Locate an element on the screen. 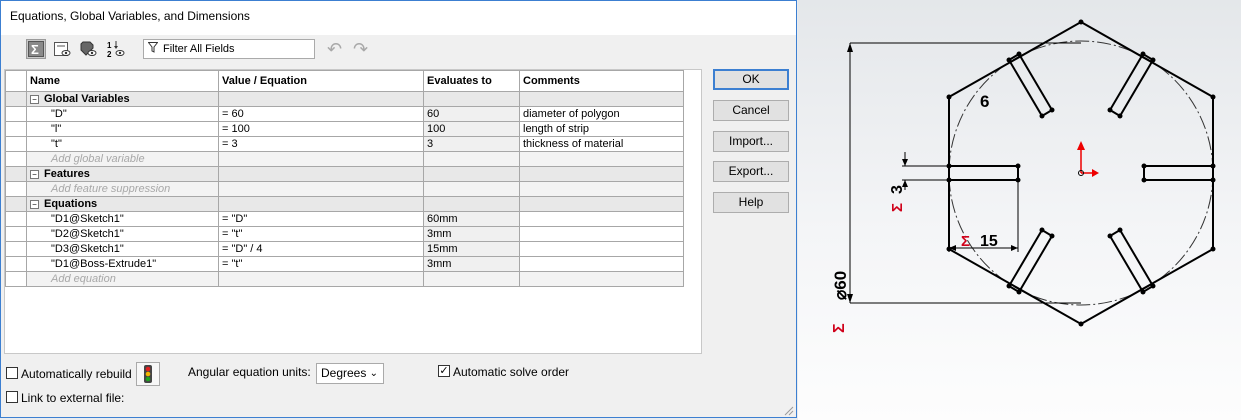 This screenshot has width=1241, height=420. cell-name: "D1@Boss-Extrude1" is located at coordinates (122, 264).